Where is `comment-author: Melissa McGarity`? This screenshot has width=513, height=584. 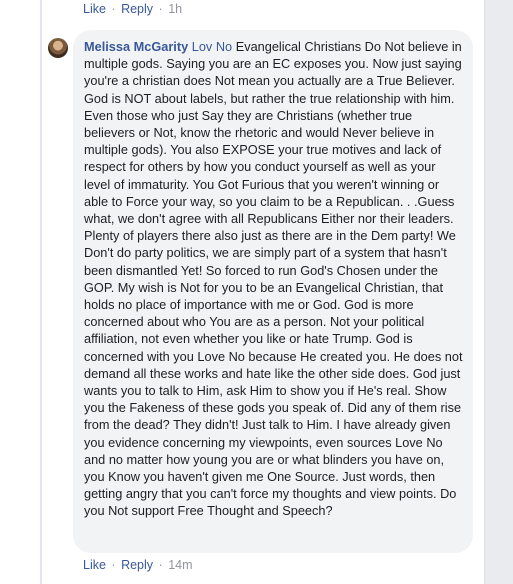
comment-author: Melissa McGarity is located at coordinates (136, 46).